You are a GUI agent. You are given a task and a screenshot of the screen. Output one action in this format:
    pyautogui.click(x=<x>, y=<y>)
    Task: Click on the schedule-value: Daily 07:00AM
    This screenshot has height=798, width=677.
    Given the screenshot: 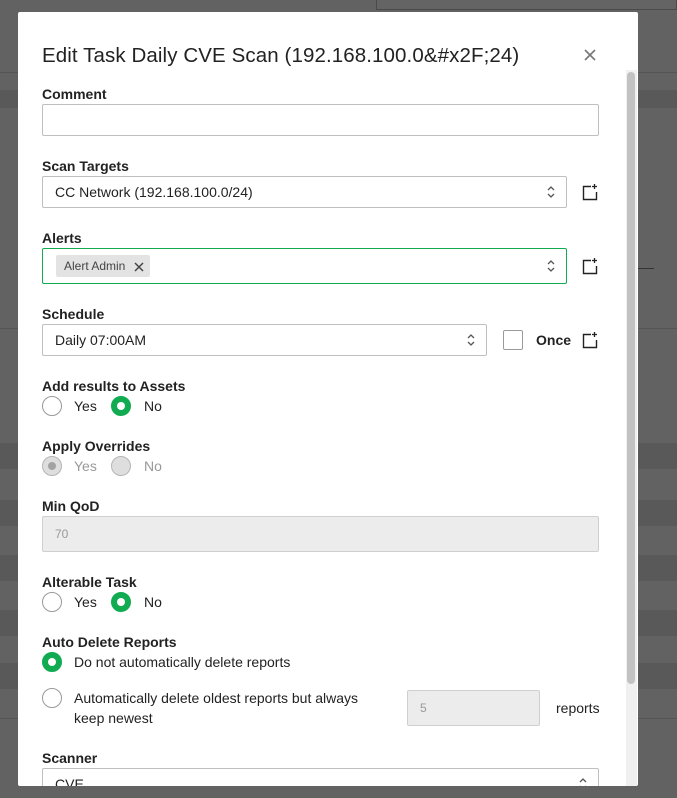 What is the action you would take?
    pyautogui.click(x=101, y=340)
    